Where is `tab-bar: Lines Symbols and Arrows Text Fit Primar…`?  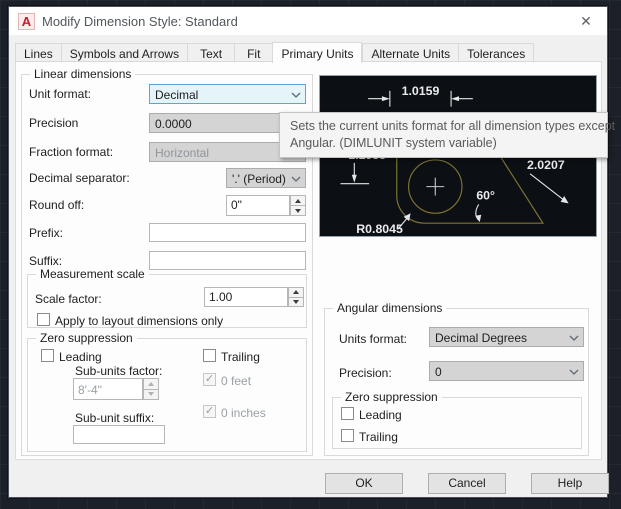
tab-bar: Lines Symbols and Arrows Text Fit Primar… is located at coordinates (275, 52).